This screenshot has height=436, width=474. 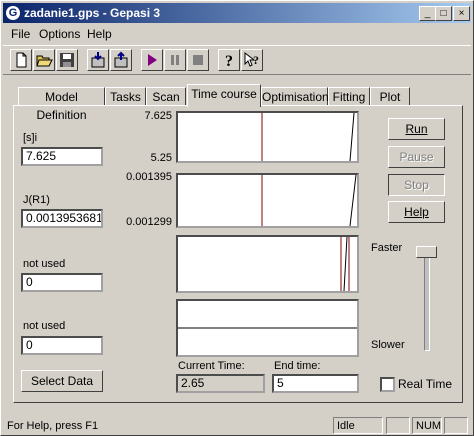 I want to click on run-button: Run, so click(x=416, y=129).